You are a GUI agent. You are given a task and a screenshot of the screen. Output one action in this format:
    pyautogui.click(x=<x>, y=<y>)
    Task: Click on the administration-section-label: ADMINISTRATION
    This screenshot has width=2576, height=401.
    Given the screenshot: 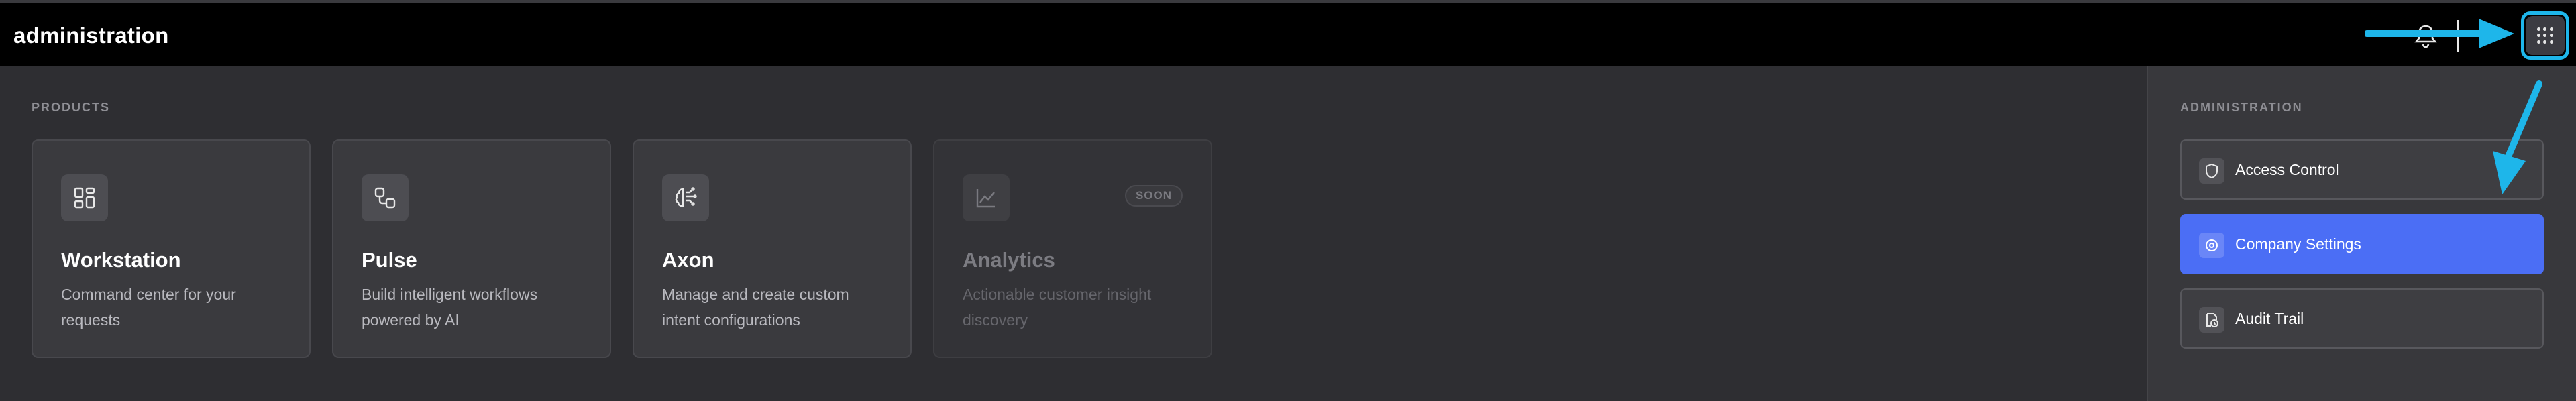 What is the action you would take?
    pyautogui.click(x=2241, y=107)
    